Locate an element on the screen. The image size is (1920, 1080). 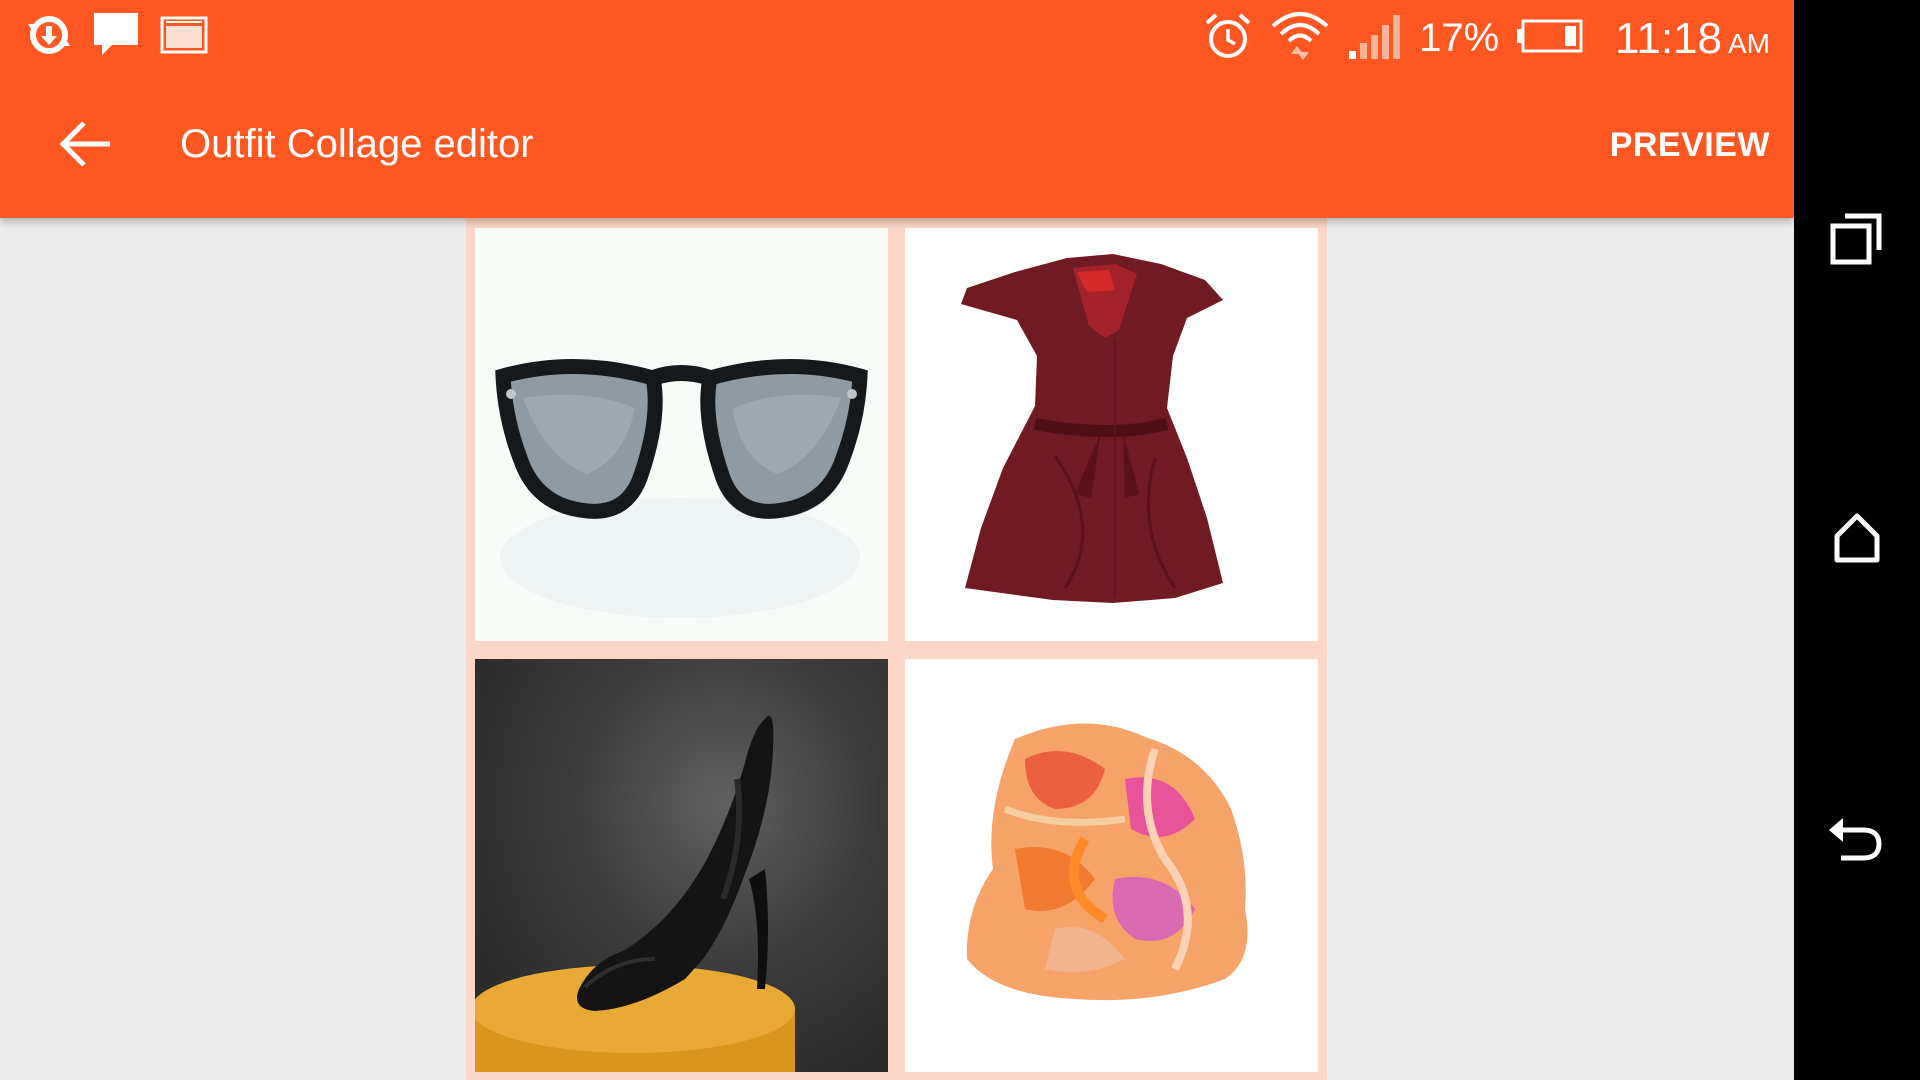
sunglasses-image is located at coordinates (681, 434).